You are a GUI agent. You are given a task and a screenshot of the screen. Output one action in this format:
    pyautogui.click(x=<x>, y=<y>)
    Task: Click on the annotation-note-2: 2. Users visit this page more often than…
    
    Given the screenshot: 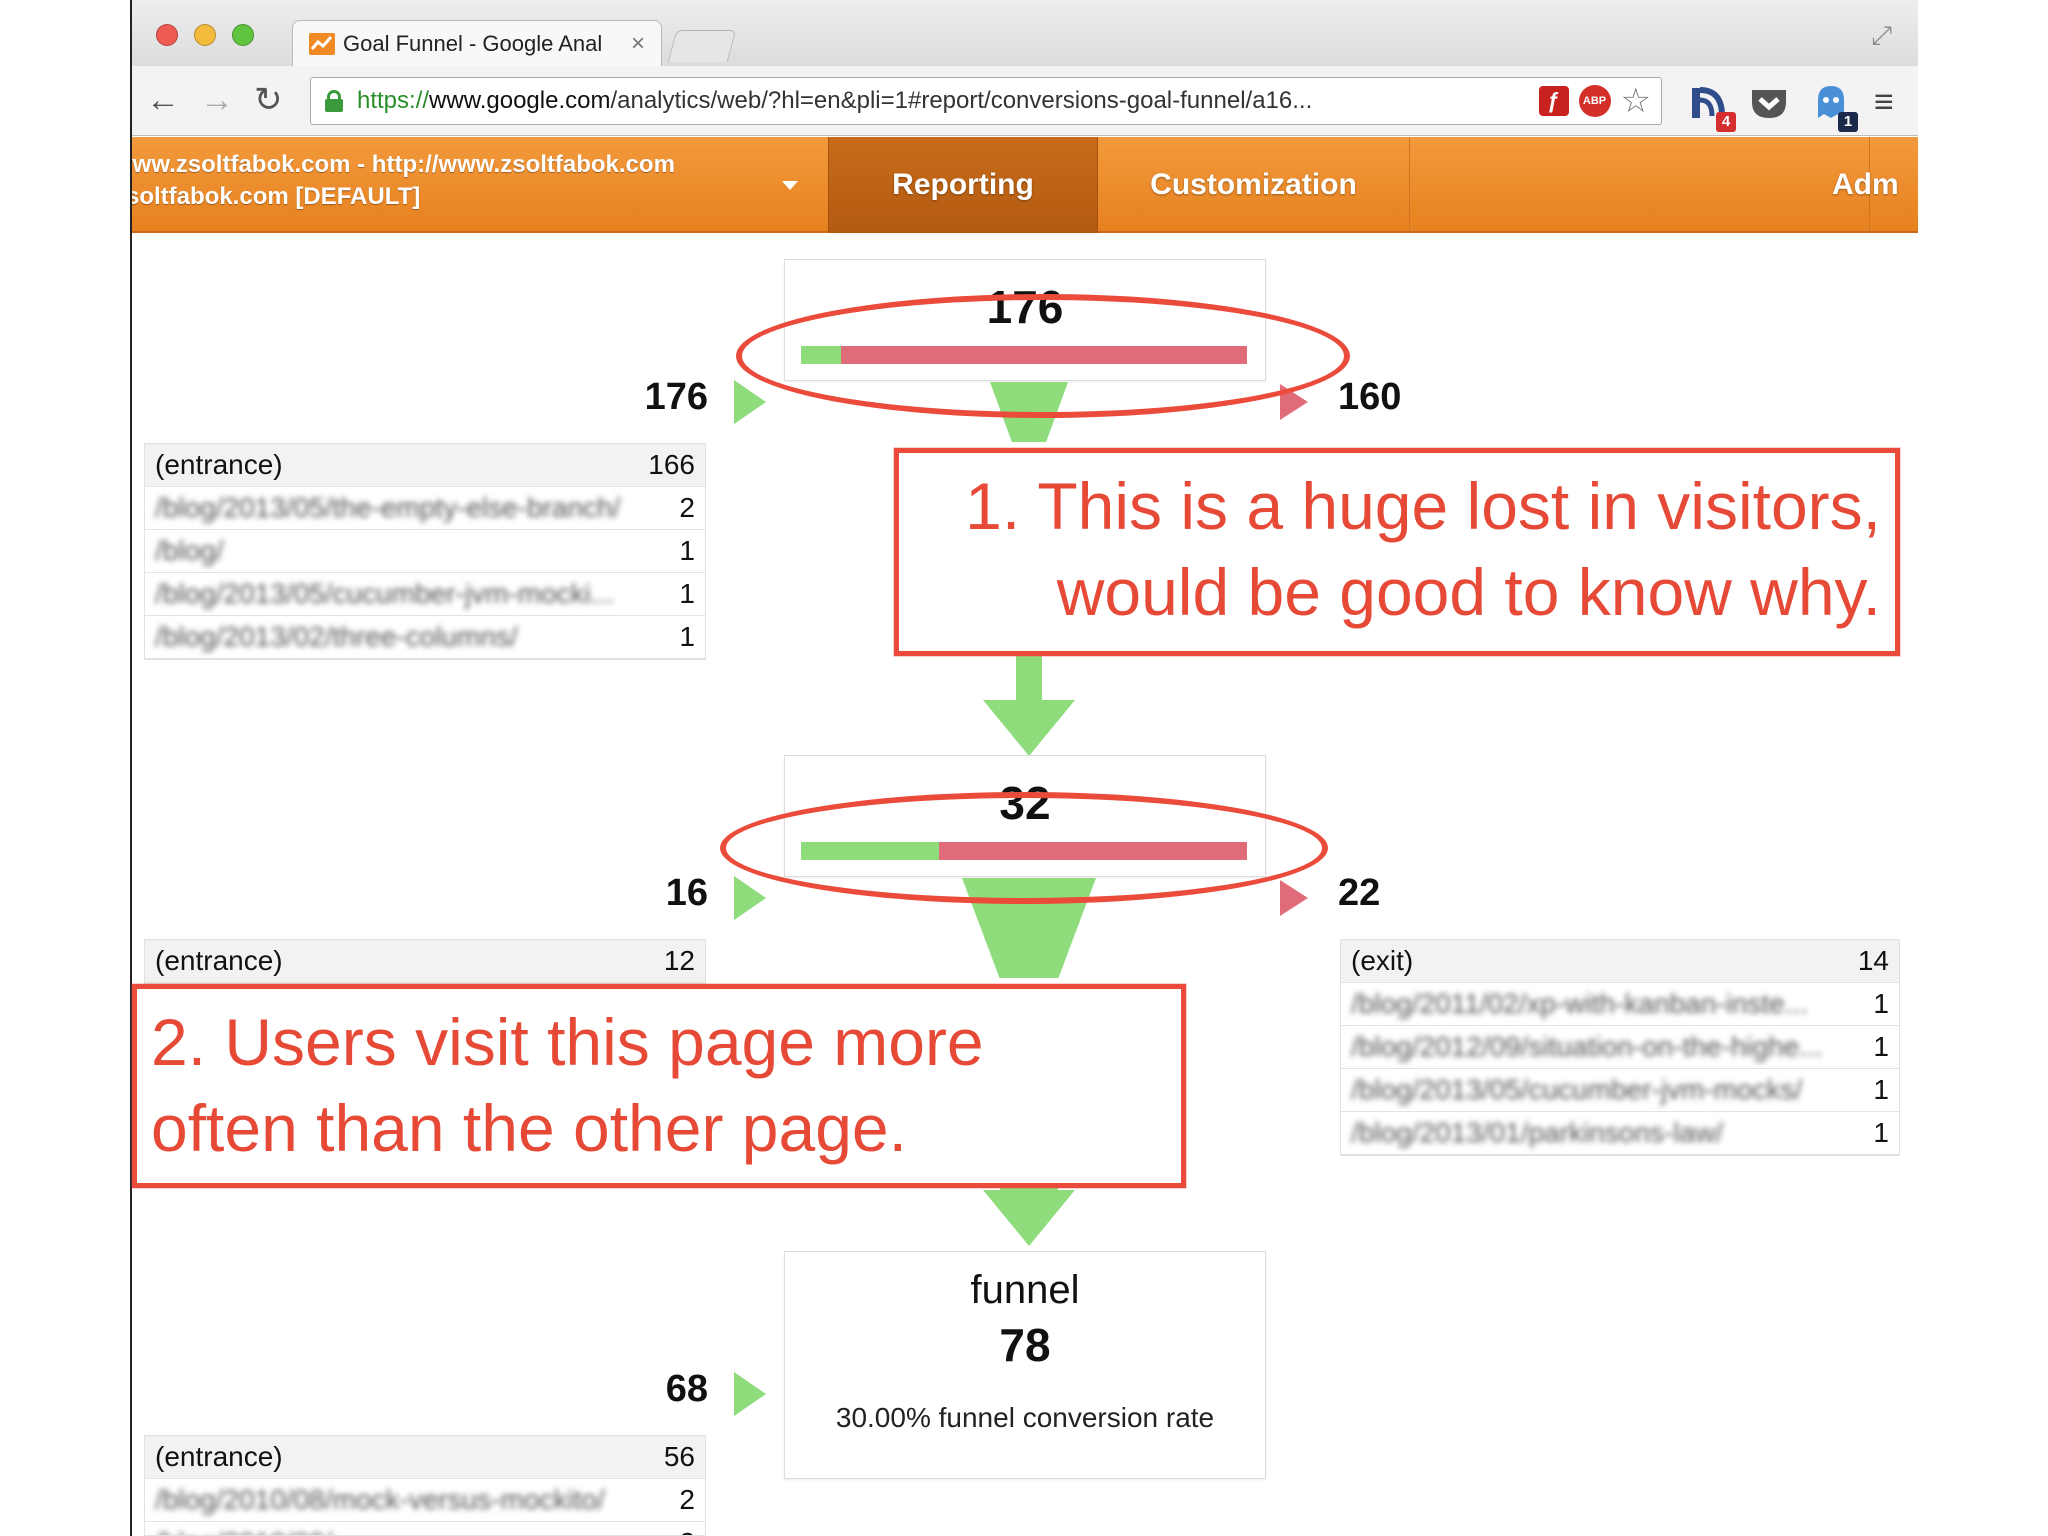 What is the action you would take?
    pyautogui.click(x=659, y=1086)
    